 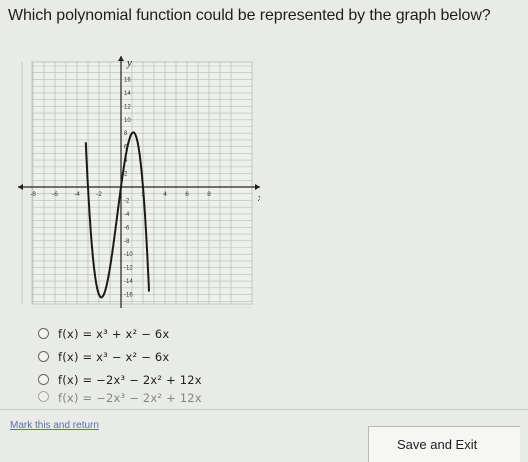 I want to click on option-label: f(x) = x³ + x² − 6x, so click(x=114, y=333).